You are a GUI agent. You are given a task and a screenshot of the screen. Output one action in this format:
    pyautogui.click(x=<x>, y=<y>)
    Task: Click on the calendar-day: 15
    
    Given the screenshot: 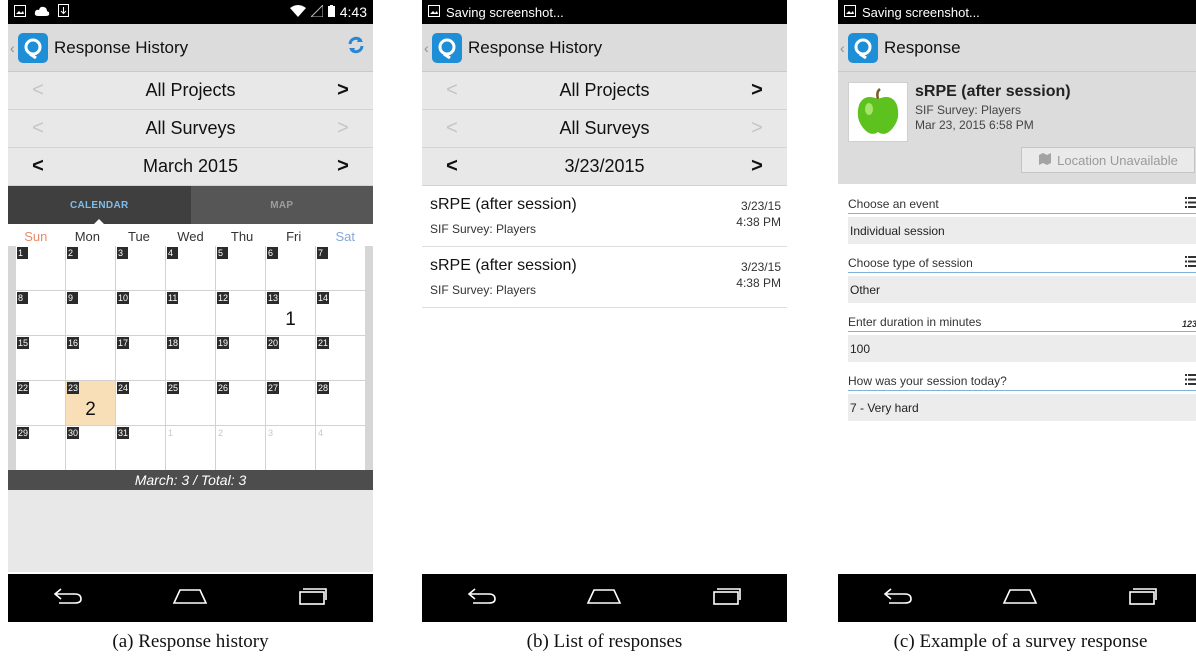 What is the action you would take?
    pyautogui.click(x=40, y=358)
    